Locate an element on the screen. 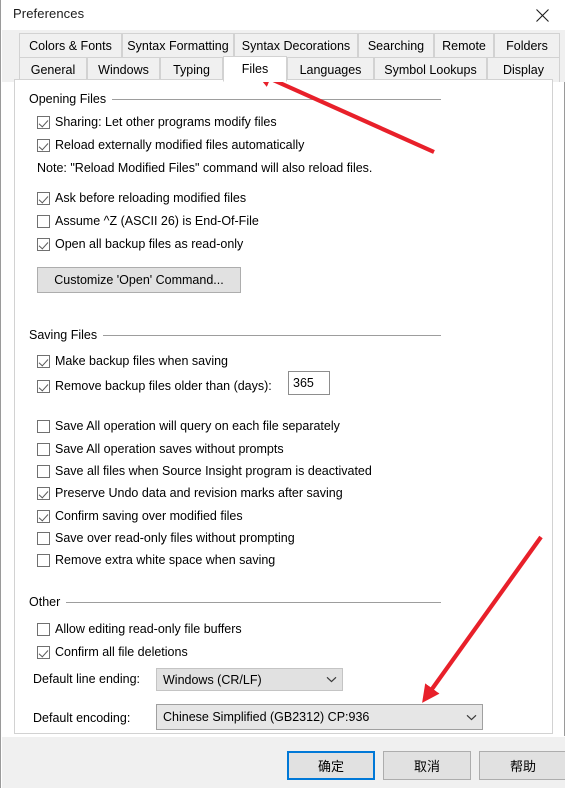 The image size is (565, 788). checkbox-make-backup-files: Make backup files when saving is located at coordinates (132, 361).